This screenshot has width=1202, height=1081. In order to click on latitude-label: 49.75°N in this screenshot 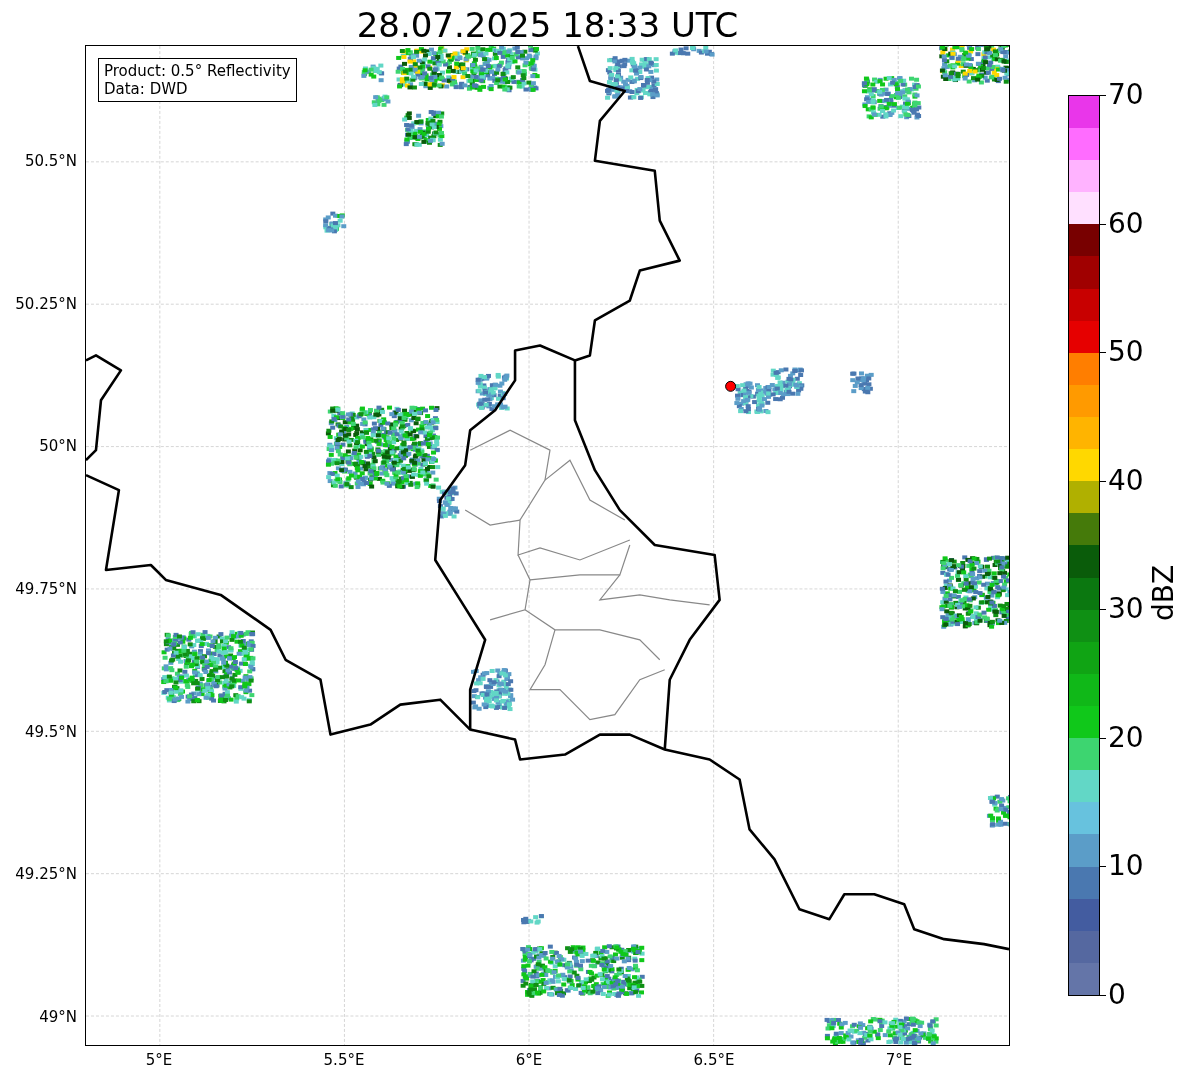, I will do `click(46, 589)`.